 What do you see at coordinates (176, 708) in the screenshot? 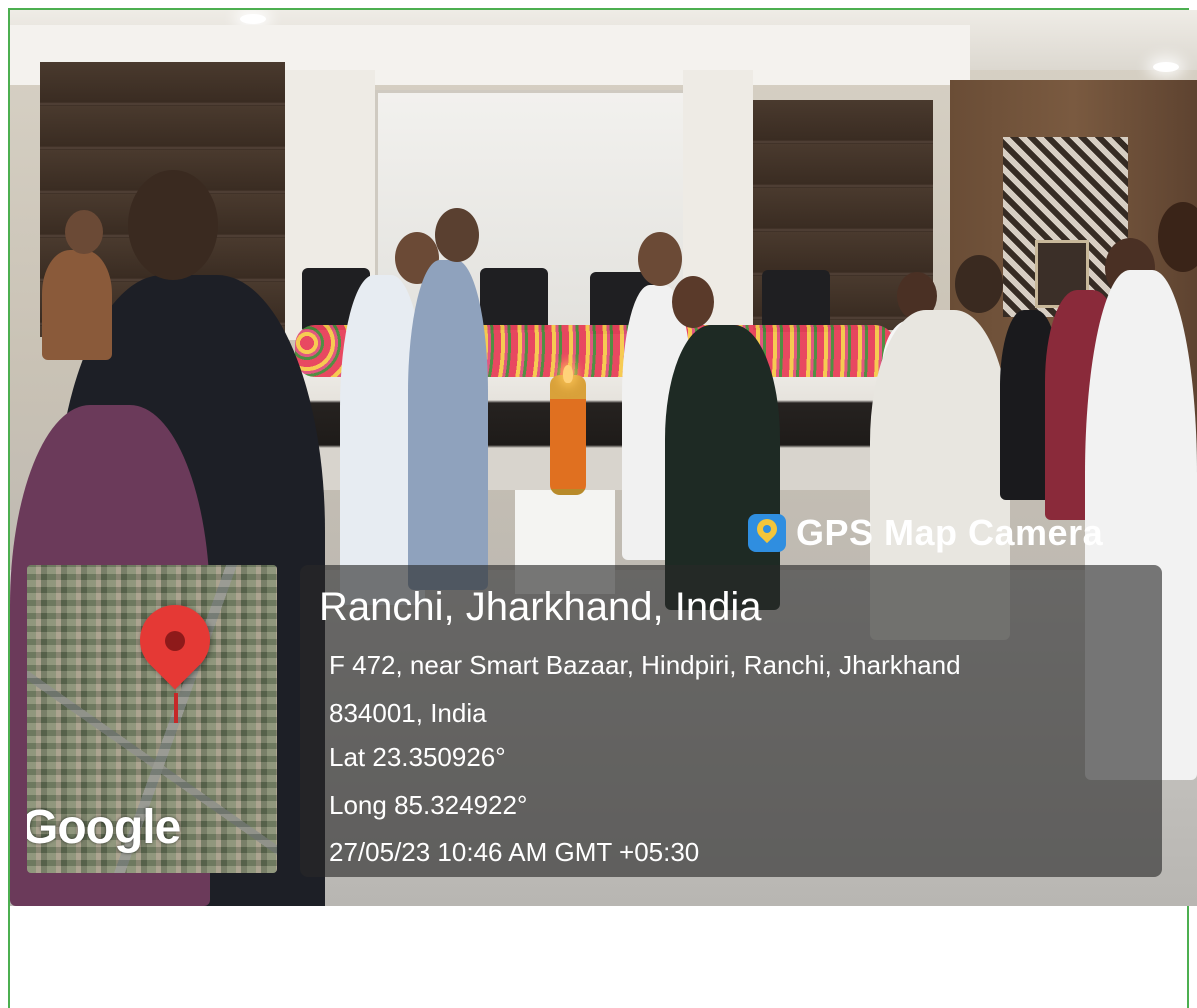
I see `map-pin-tail` at bounding box center [176, 708].